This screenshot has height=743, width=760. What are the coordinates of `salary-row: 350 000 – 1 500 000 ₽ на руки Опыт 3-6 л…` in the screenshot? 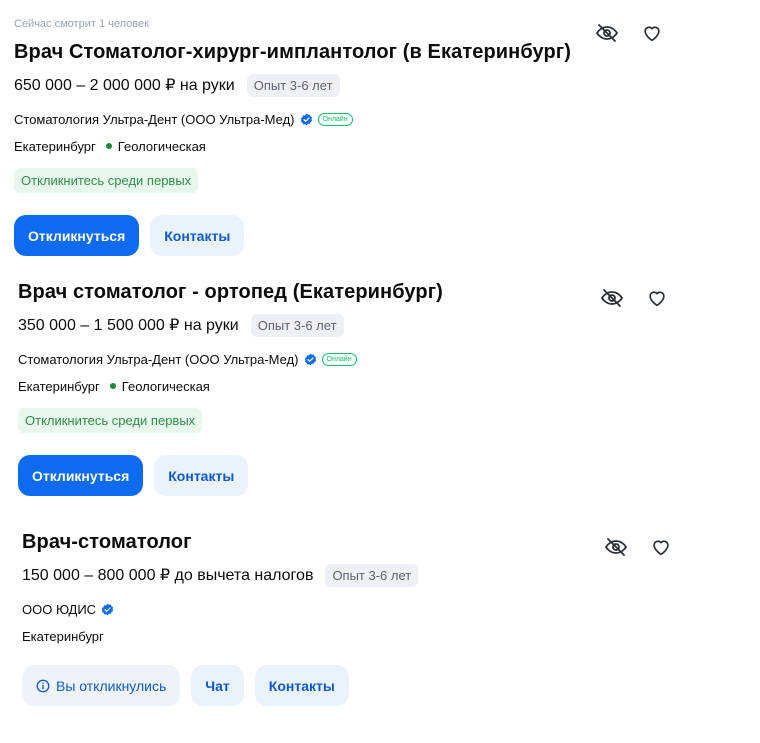 It's located at (358, 325).